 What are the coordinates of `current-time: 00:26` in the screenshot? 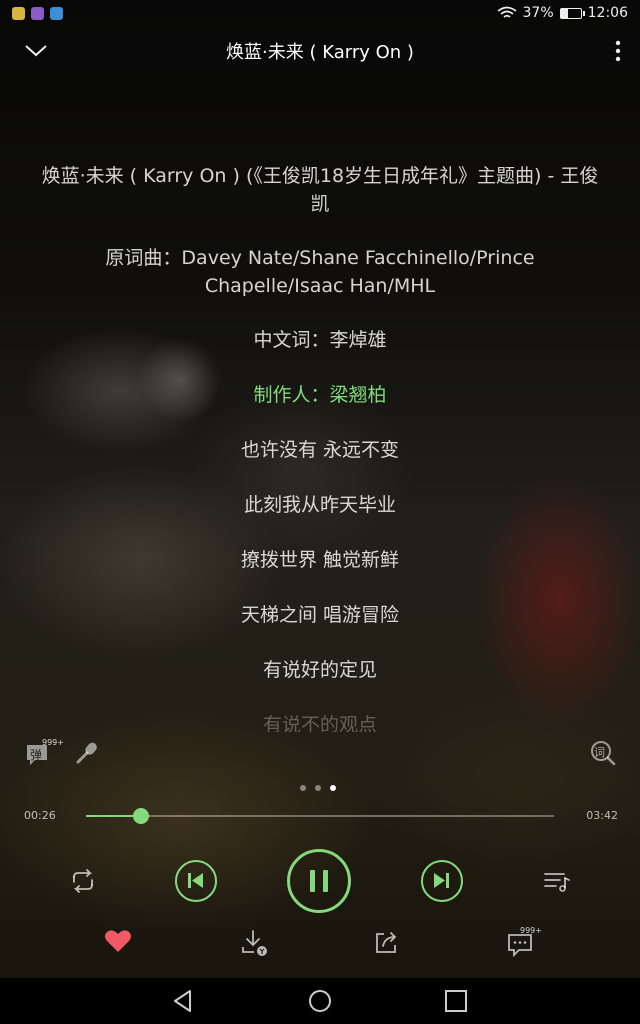 It's located at (40, 815).